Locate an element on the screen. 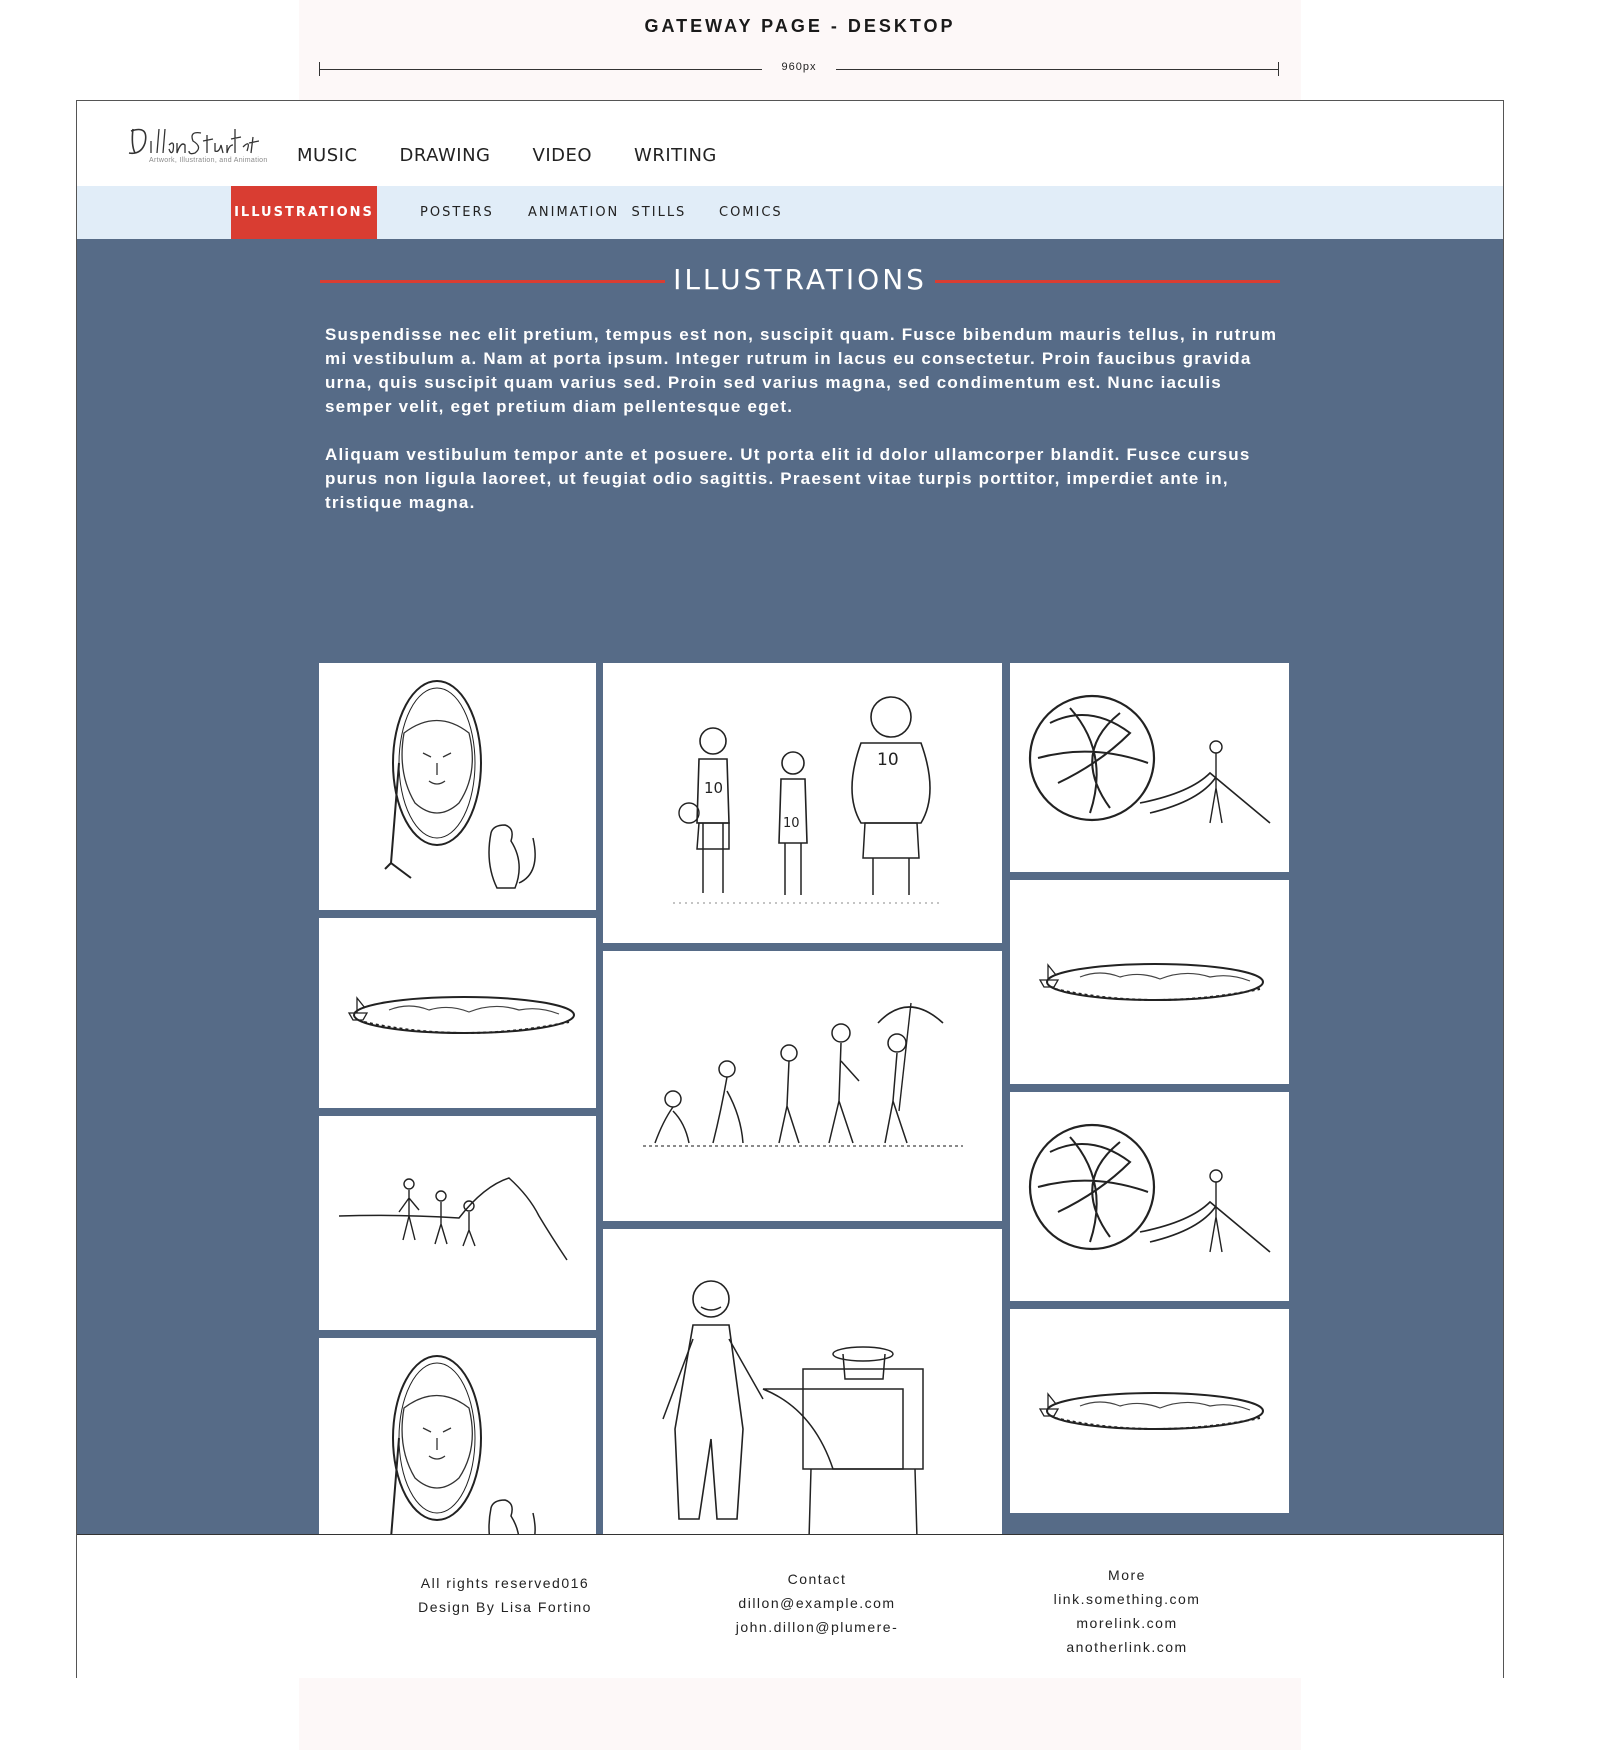 Image resolution: width=1600 pixels, height=1750 pixels. footer-more-heading: More is located at coordinates (1127, 1575).